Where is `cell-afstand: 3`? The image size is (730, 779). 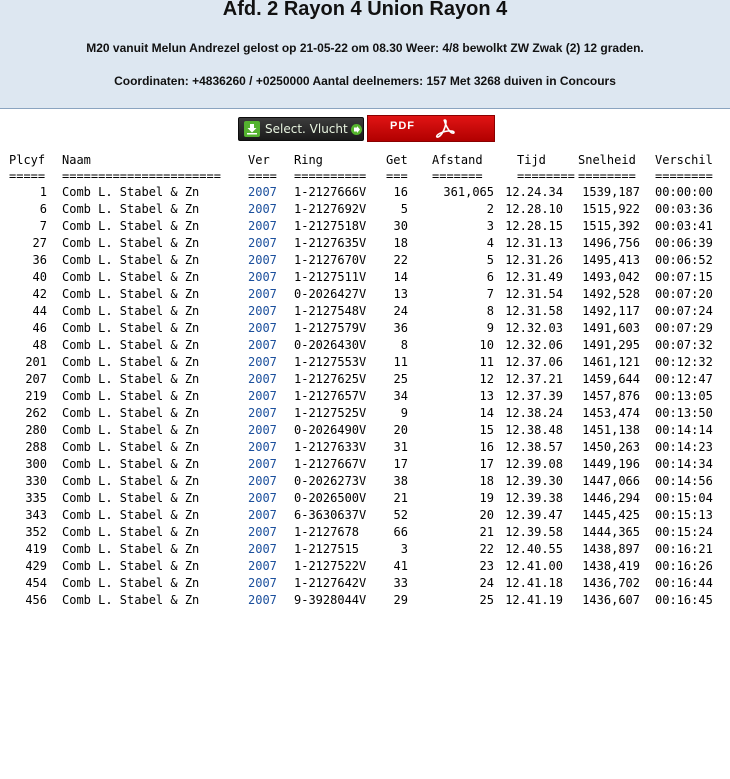 cell-afstand: 3 is located at coordinates (490, 226).